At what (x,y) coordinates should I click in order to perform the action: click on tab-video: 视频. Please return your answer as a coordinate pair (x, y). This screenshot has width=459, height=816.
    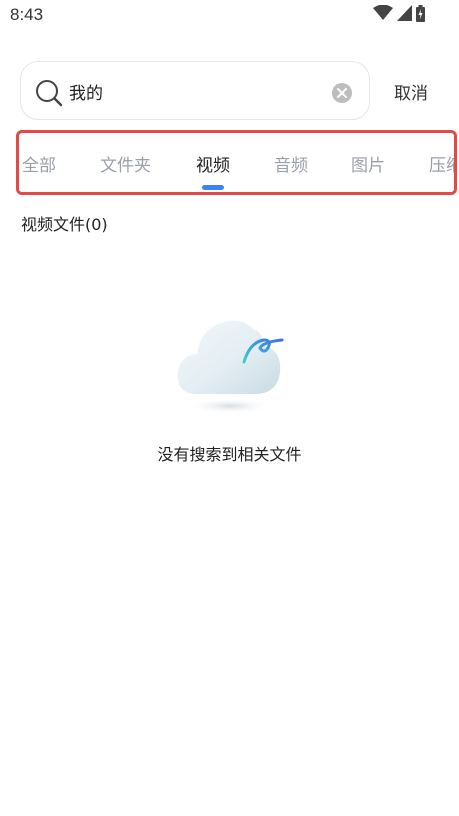
    Looking at the image, I should click on (213, 163).